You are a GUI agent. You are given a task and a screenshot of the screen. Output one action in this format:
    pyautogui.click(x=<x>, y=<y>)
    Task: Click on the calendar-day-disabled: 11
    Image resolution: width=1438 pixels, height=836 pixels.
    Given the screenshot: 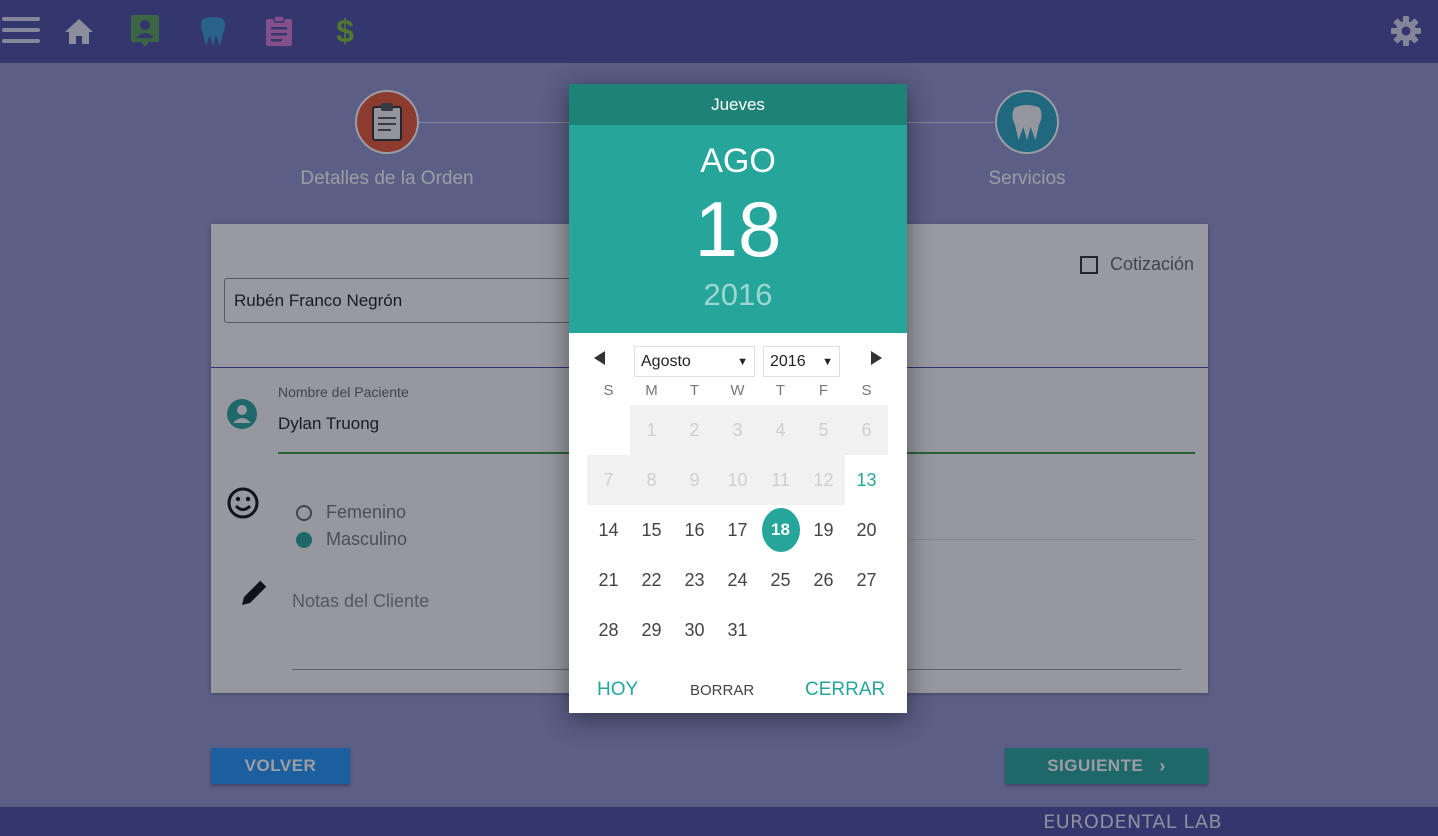 What is the action you would take?
    pyautogui.click(x=780, y=480)
    